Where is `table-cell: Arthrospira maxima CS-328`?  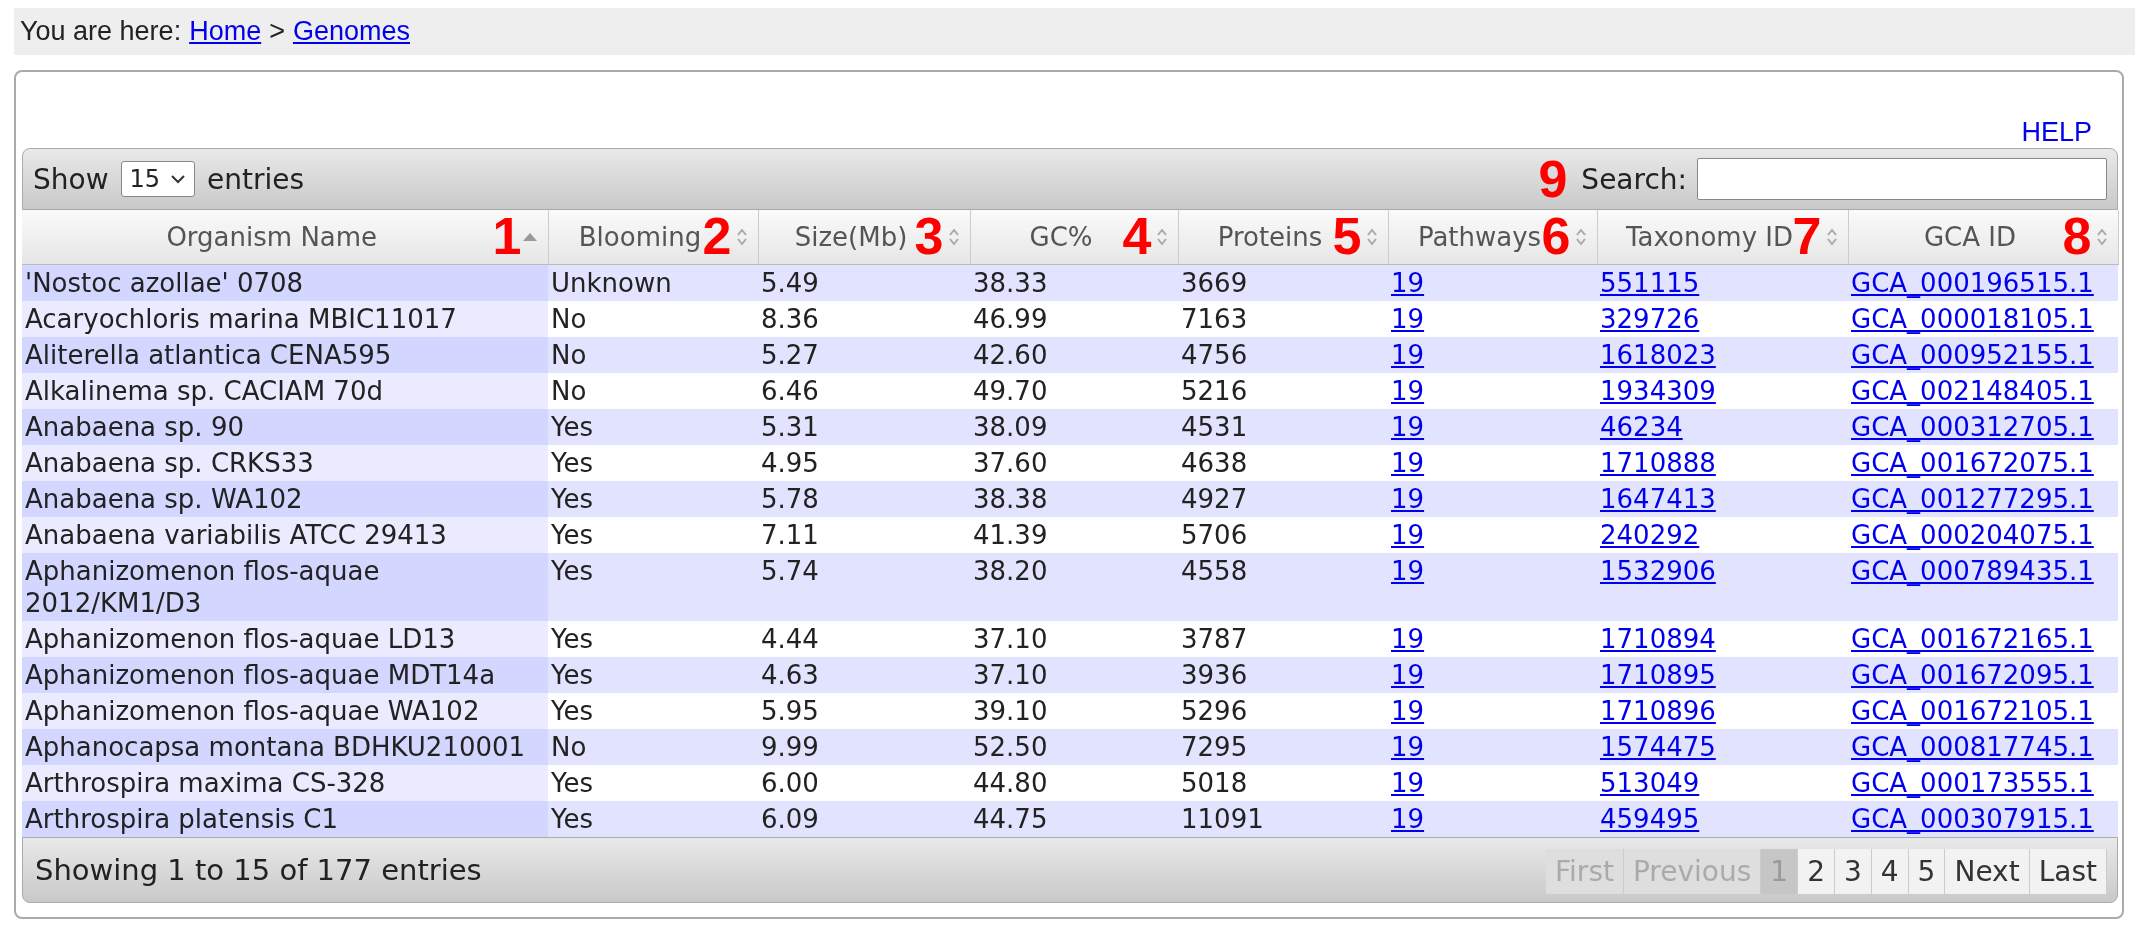 table-cell: Arthrospira maxima CS-328 is located at coordinates (205, 783).